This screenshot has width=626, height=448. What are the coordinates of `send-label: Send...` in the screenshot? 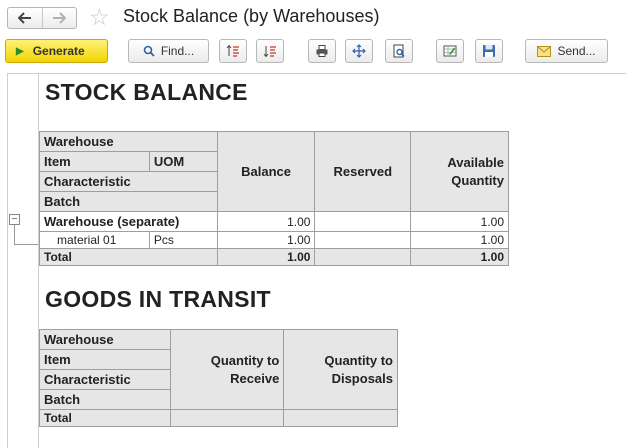 It's located at (576, 51).